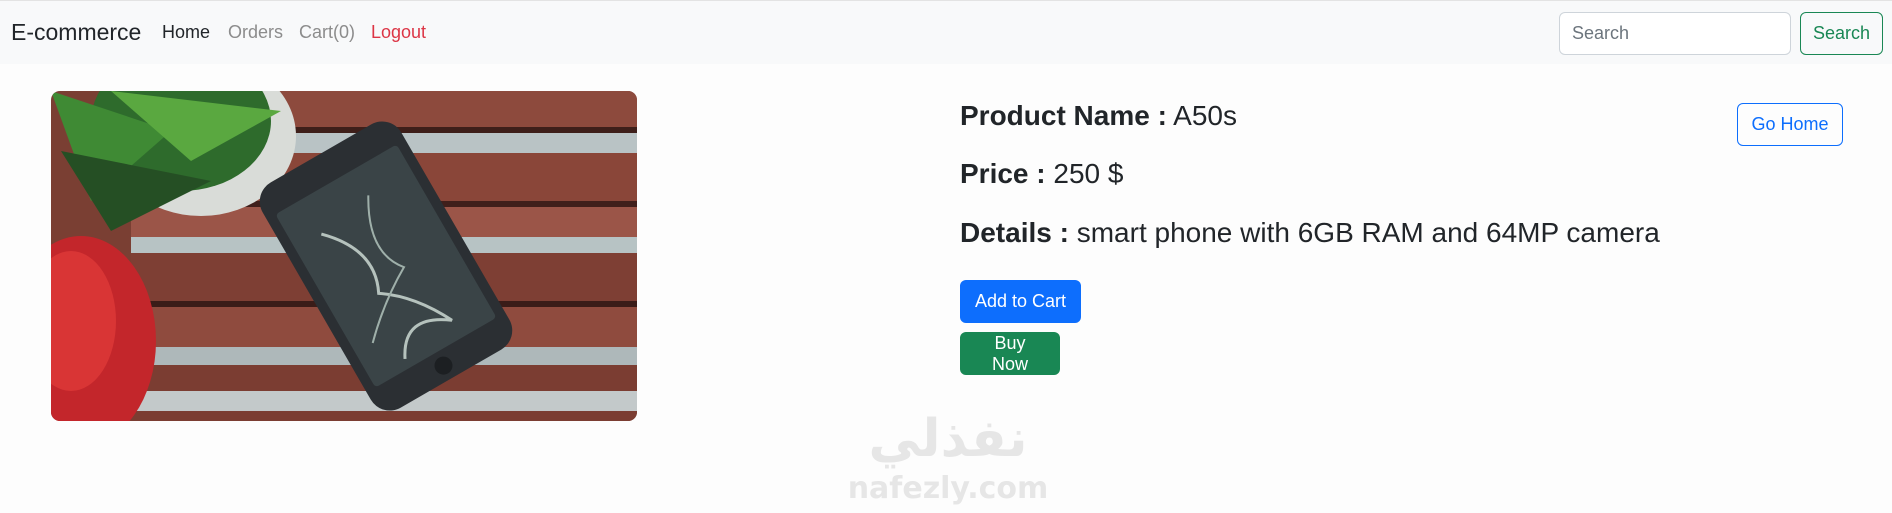 The image size is (1892, 513). Describe the element at coordinates (1205, 115) in the screenshot. I see `product-name-value: A50s` at that location.